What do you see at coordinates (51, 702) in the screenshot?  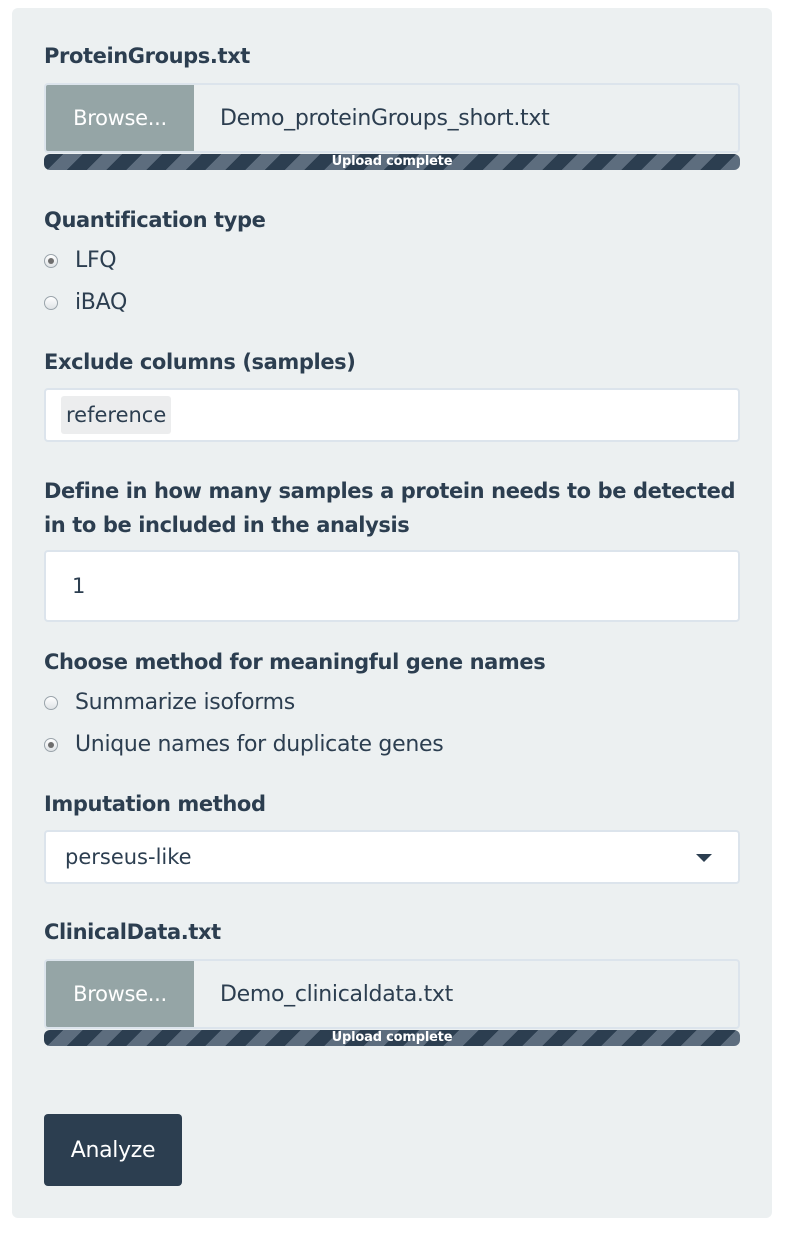 I see `radio-summarize-indicator` at bounding box center [51, 702].